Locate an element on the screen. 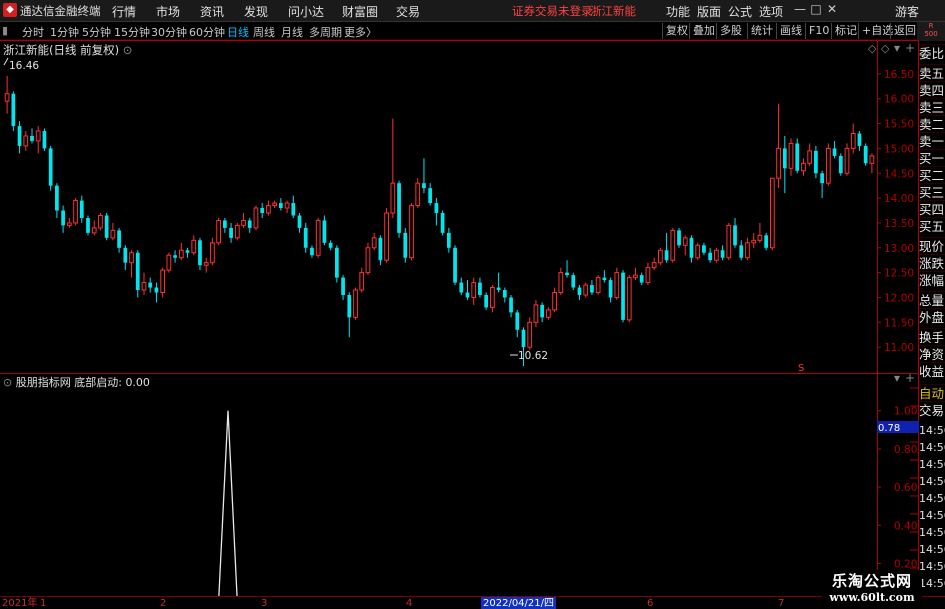 The image size is (945, 609). quote-label-net-assets: 净资 is located at coordinates (932, 353).